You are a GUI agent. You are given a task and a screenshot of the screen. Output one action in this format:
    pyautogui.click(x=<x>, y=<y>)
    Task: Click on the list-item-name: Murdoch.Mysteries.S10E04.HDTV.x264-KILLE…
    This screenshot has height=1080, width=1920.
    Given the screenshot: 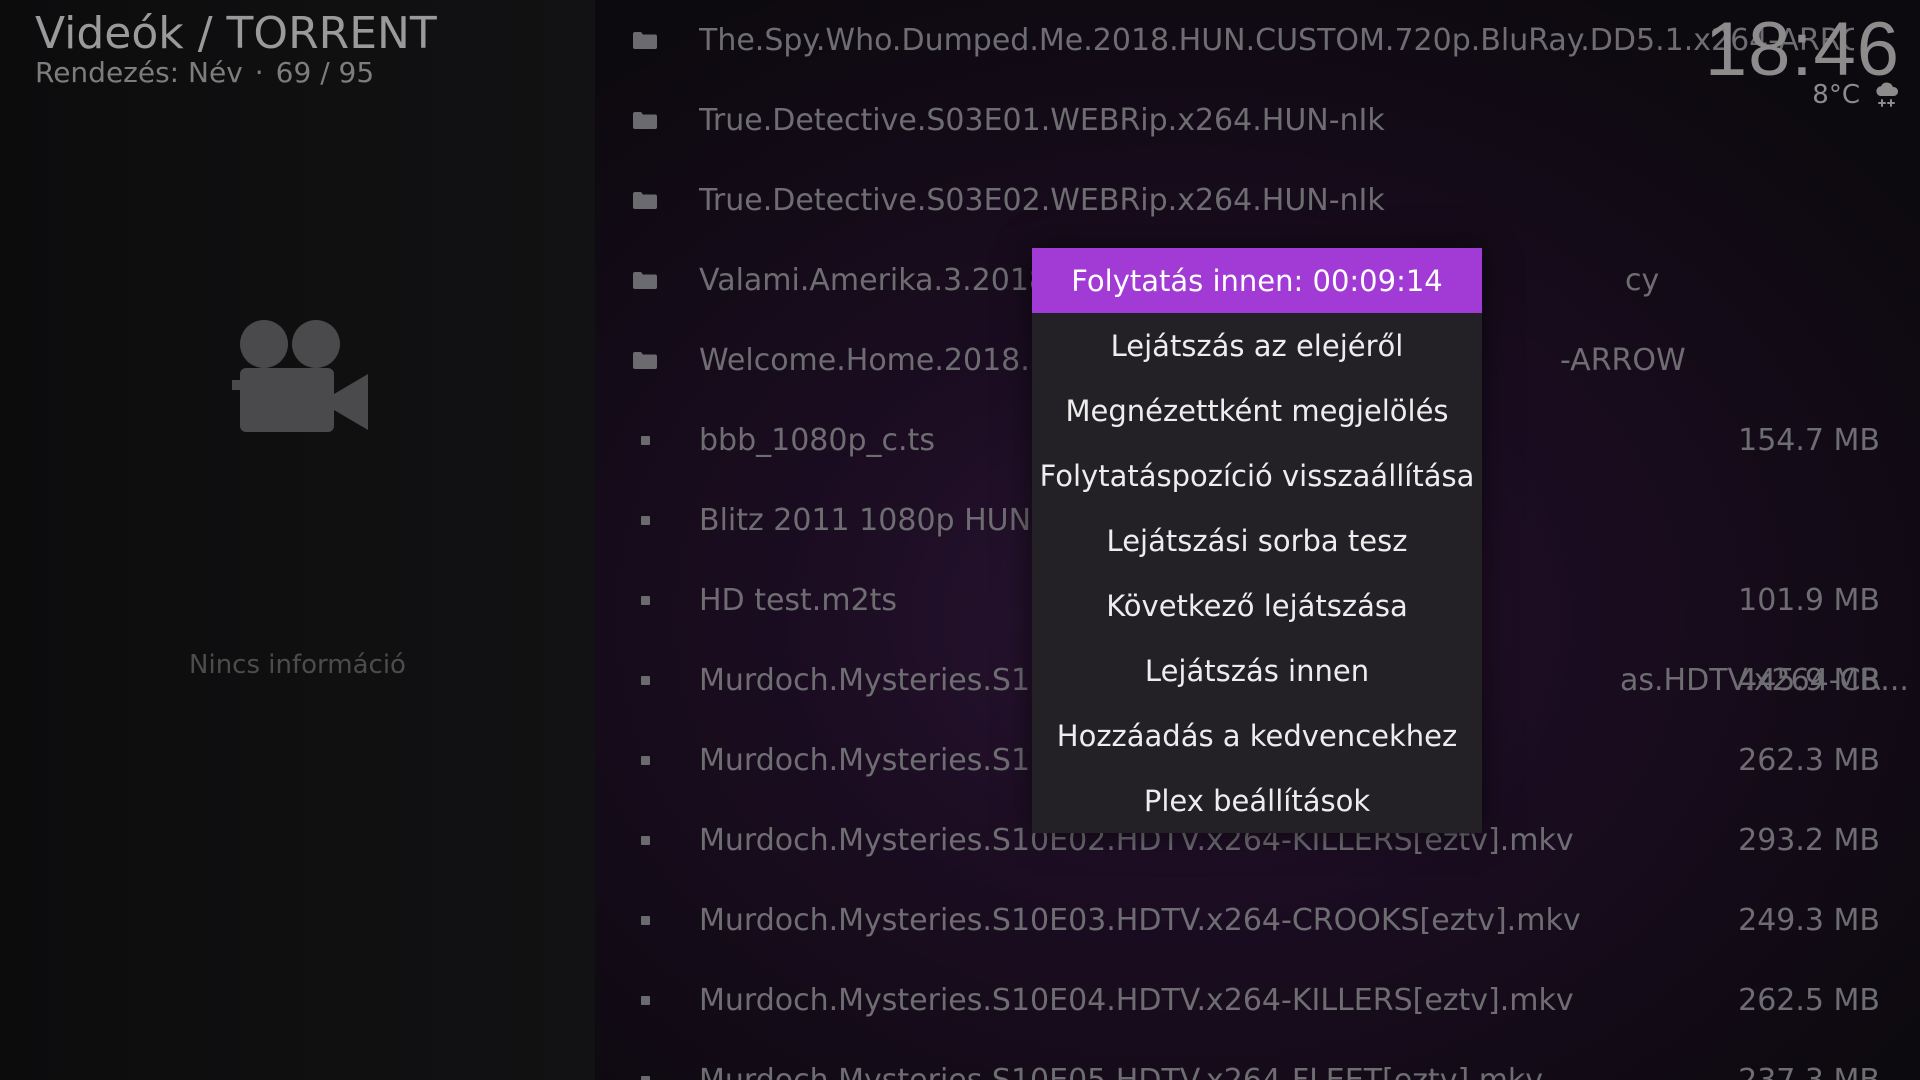 What is the action you would take?
    pyautogui.click(x=1136, y=1000)
    